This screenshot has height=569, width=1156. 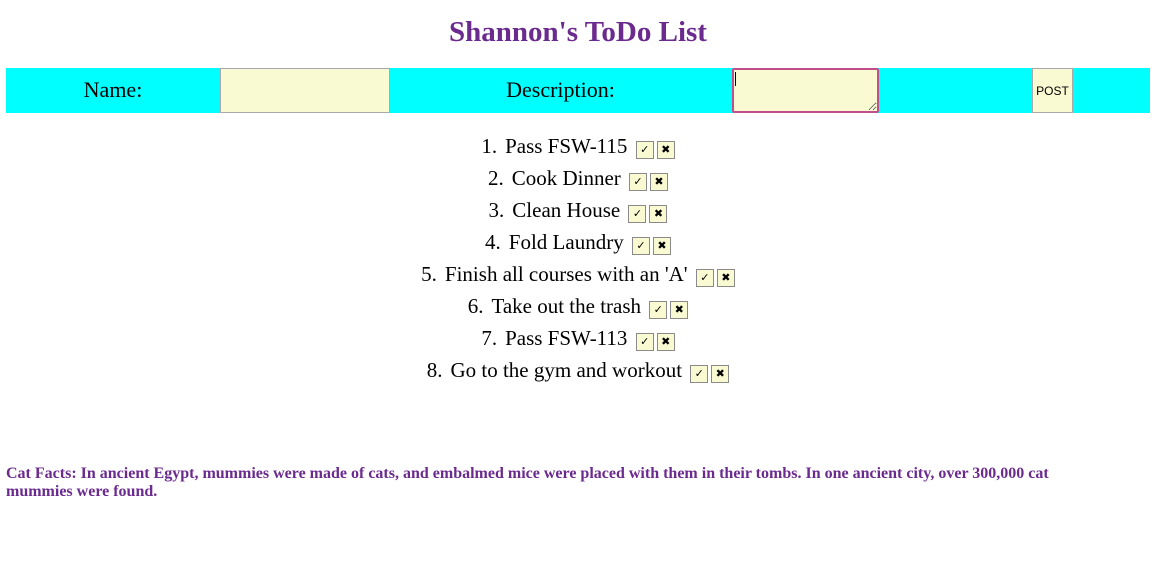 I want to click on item-number: 4., so click(x=493, y=242).